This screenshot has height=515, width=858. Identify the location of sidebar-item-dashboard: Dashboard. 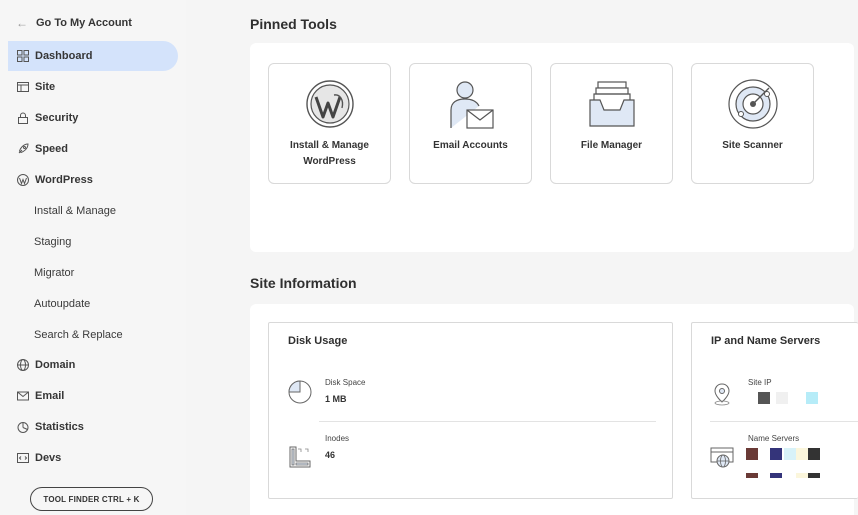
(93, 56).